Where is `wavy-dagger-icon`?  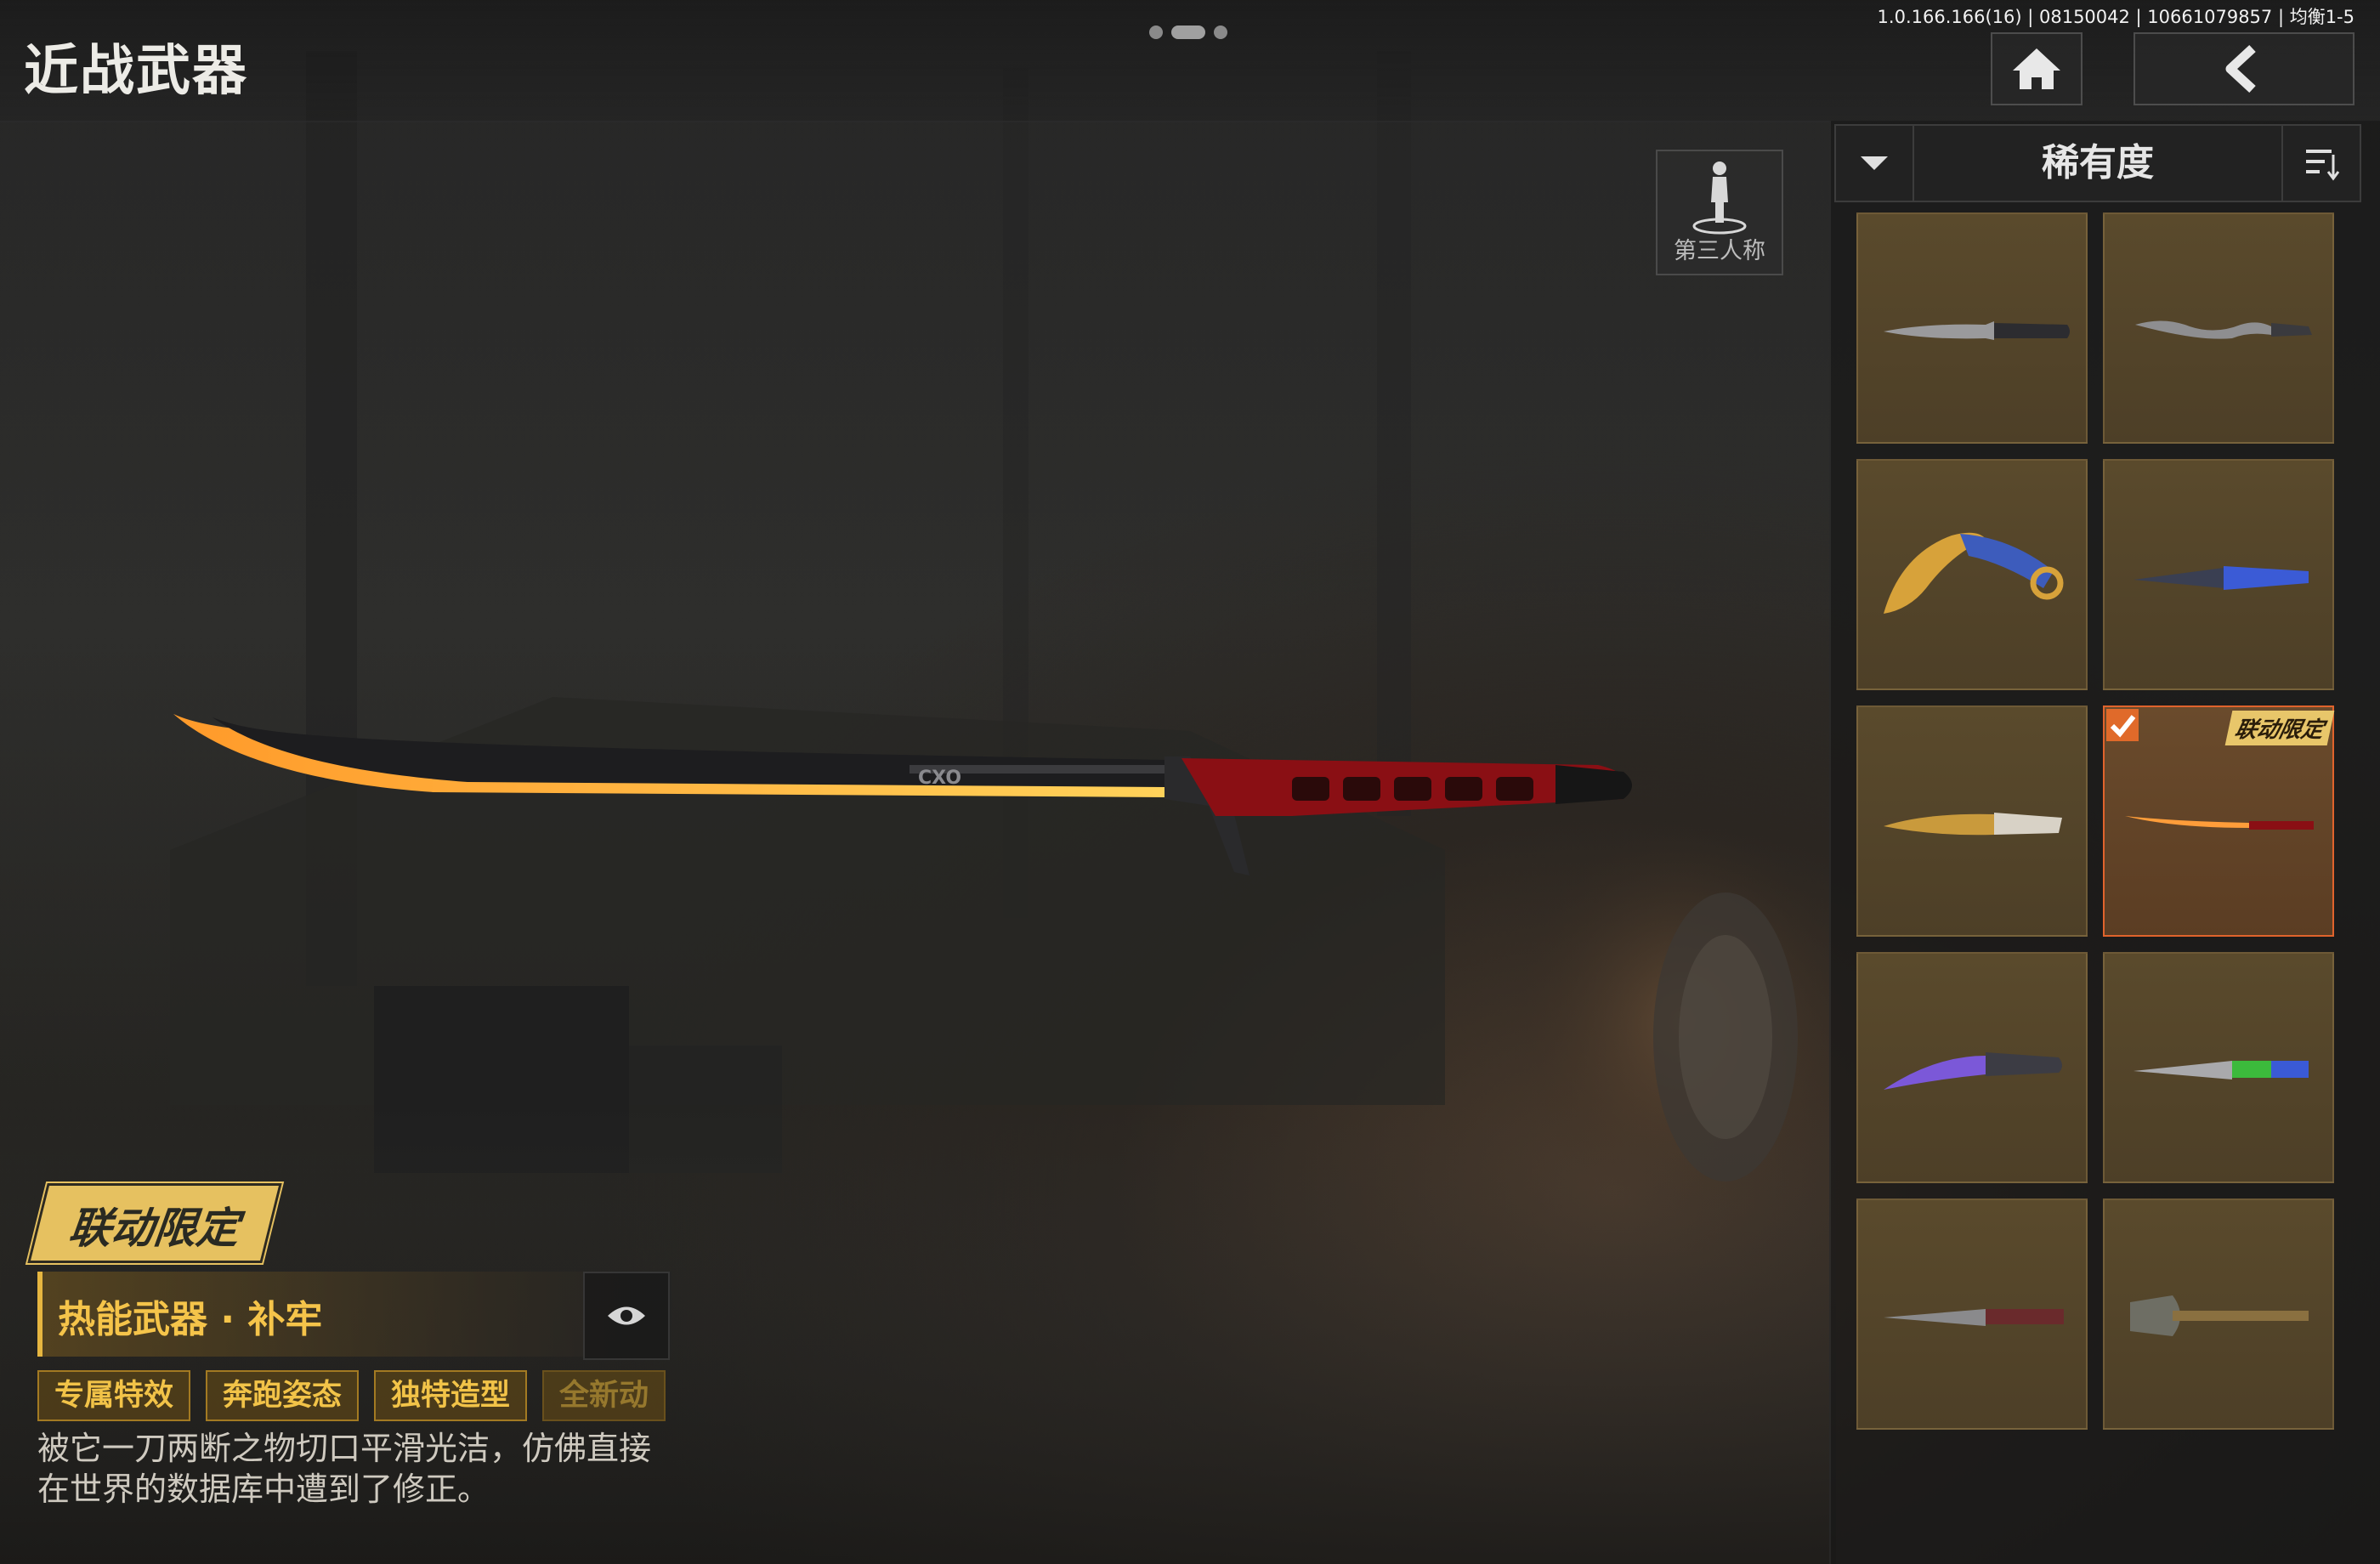
wavy-dagger-icon is located at coordinates (2223, 329).